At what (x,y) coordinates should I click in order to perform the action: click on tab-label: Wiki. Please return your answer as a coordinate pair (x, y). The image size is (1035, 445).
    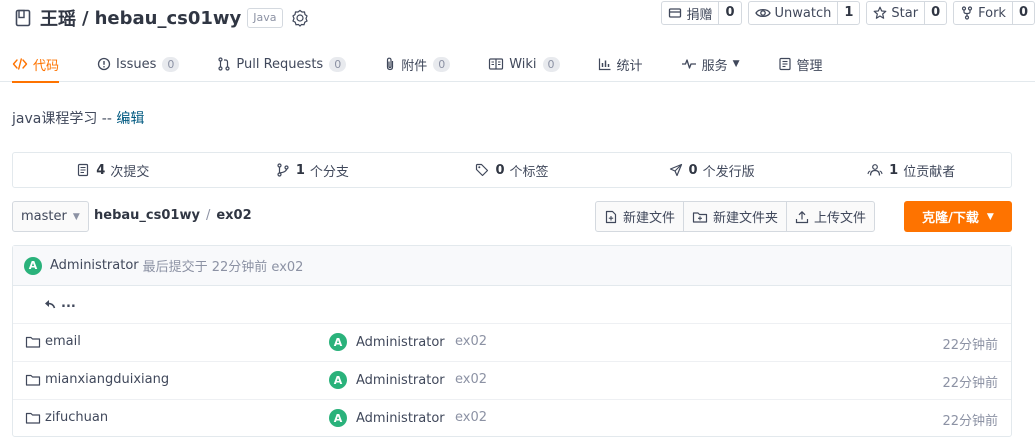
    Looking at the image, I should click on (523, 64).